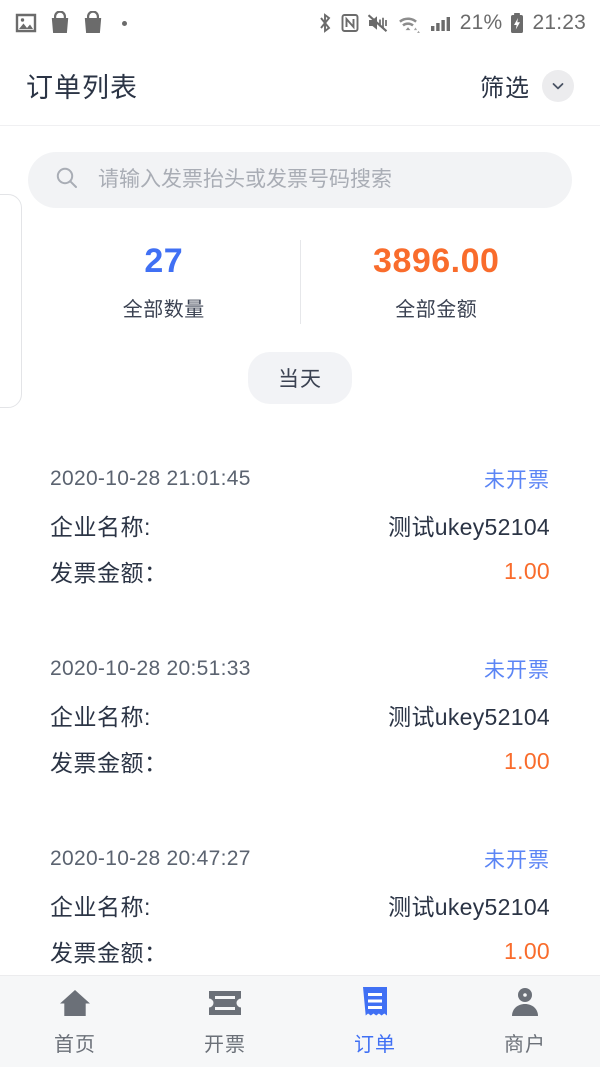 Image resolution: width=600 pixels, height=1067 pixels. Describe the element at coordinates (150, 858) in the screenshot. I see `order-time: 2020-10-28 20:47:27` at that location.